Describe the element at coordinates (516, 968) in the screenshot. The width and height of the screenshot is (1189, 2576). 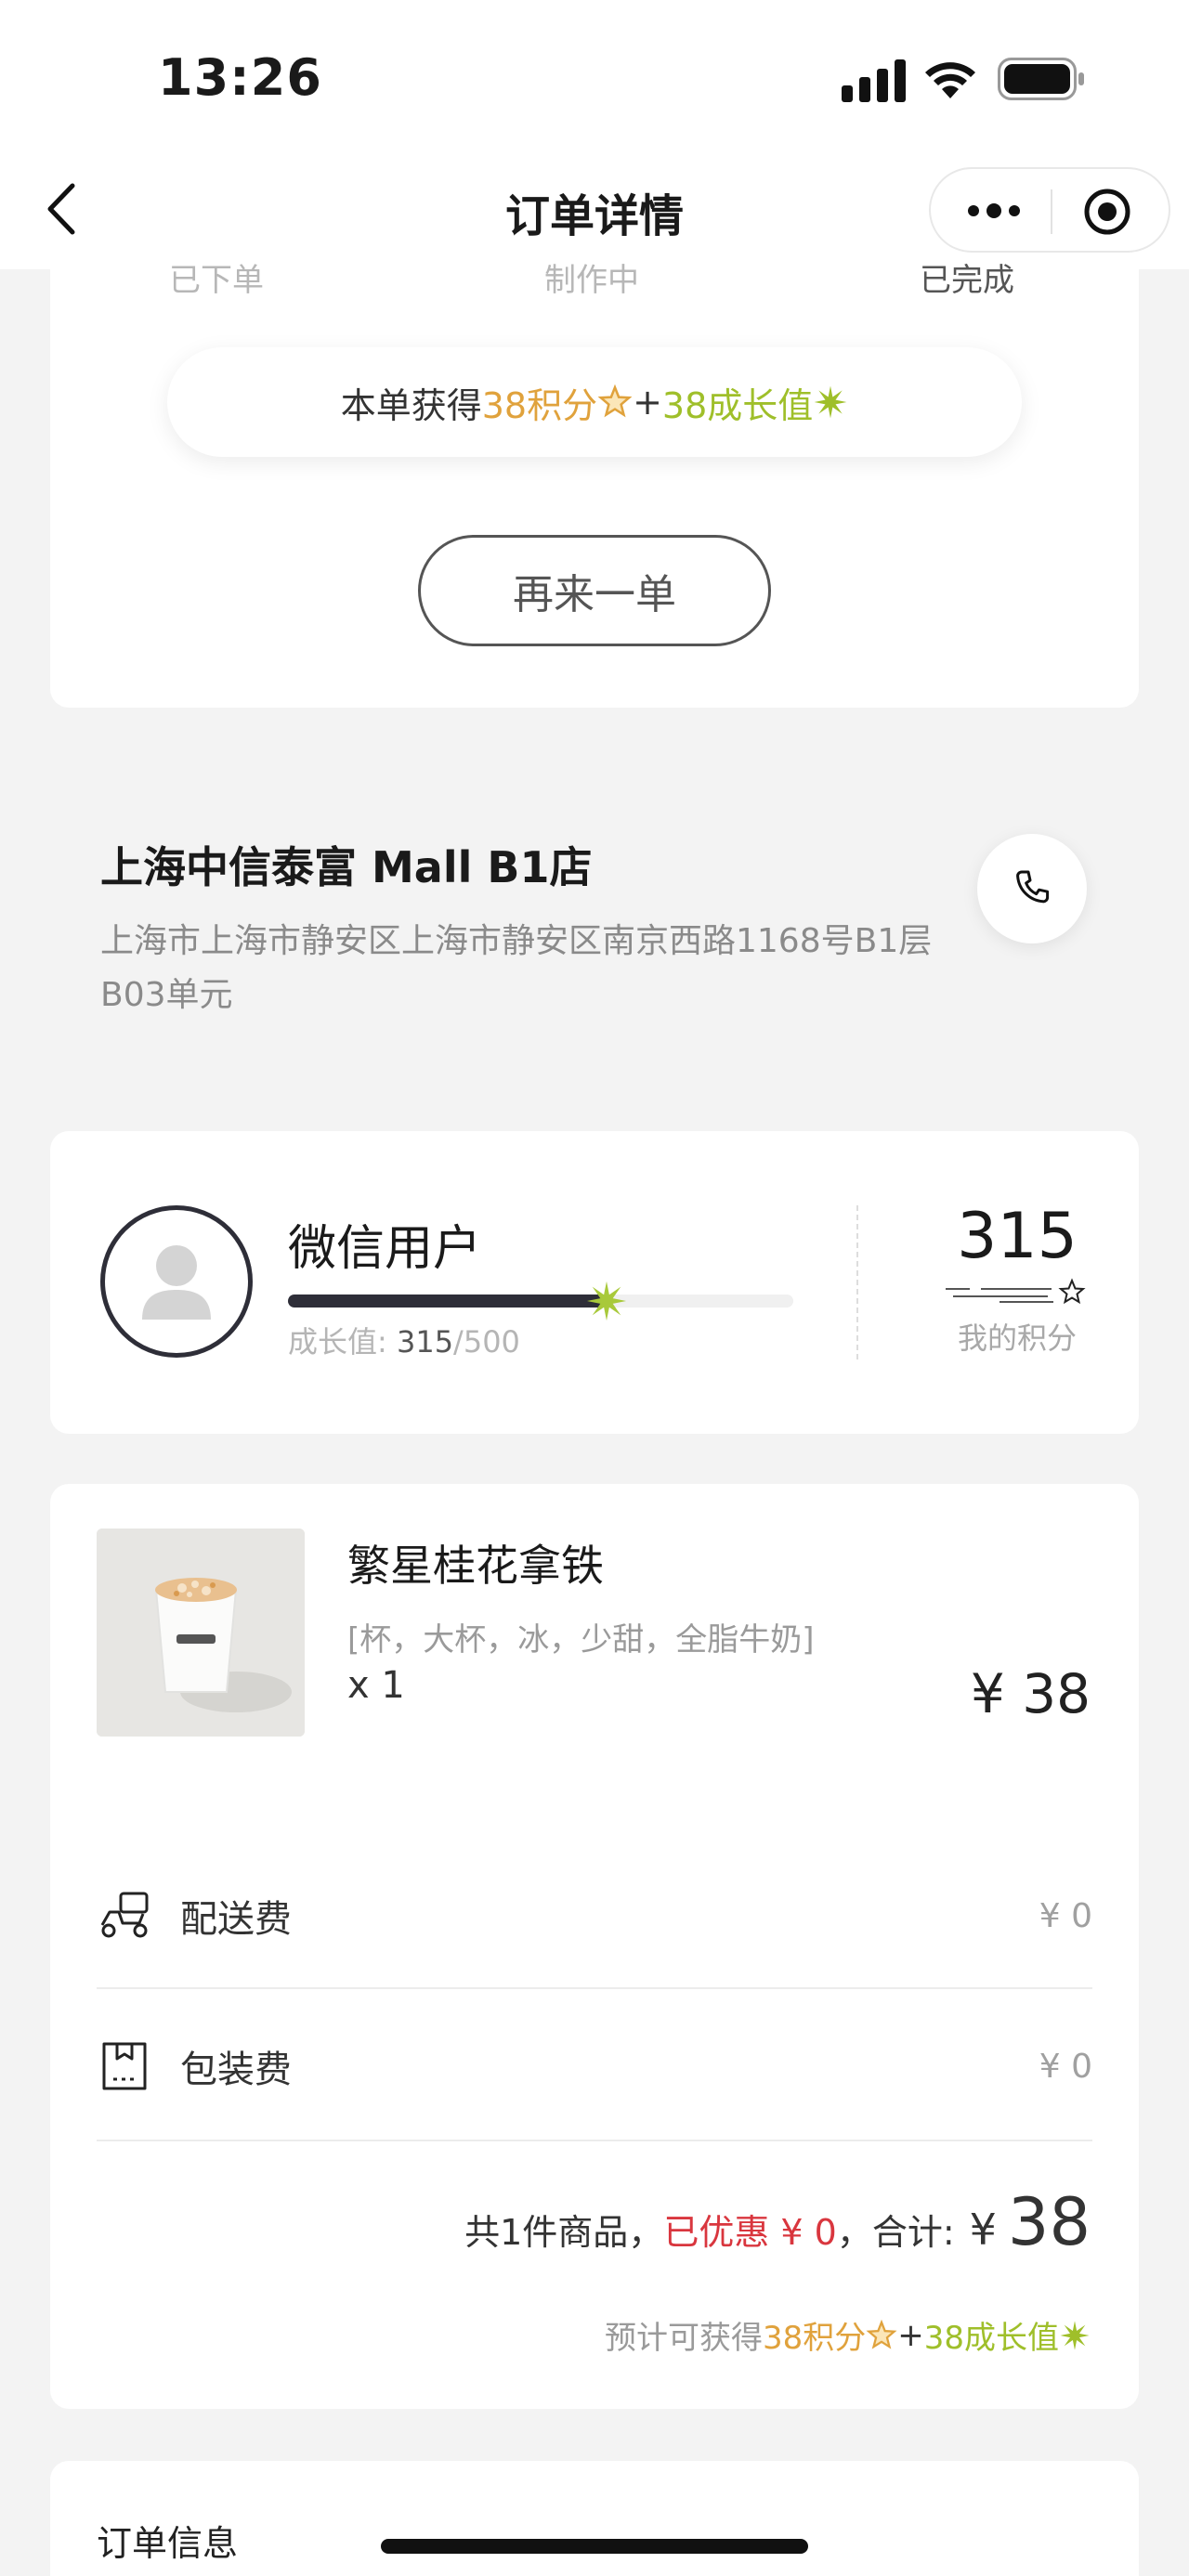
I see `store-address: 上海市上海市静安区上海市静安区南京西路1168号B1层B03单元` at that location.